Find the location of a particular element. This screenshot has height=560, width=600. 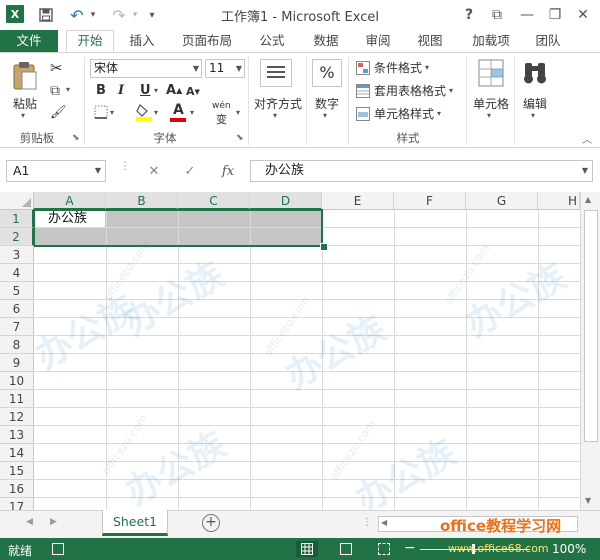

tab-data: 数据 is located at coordinates (326, 41).